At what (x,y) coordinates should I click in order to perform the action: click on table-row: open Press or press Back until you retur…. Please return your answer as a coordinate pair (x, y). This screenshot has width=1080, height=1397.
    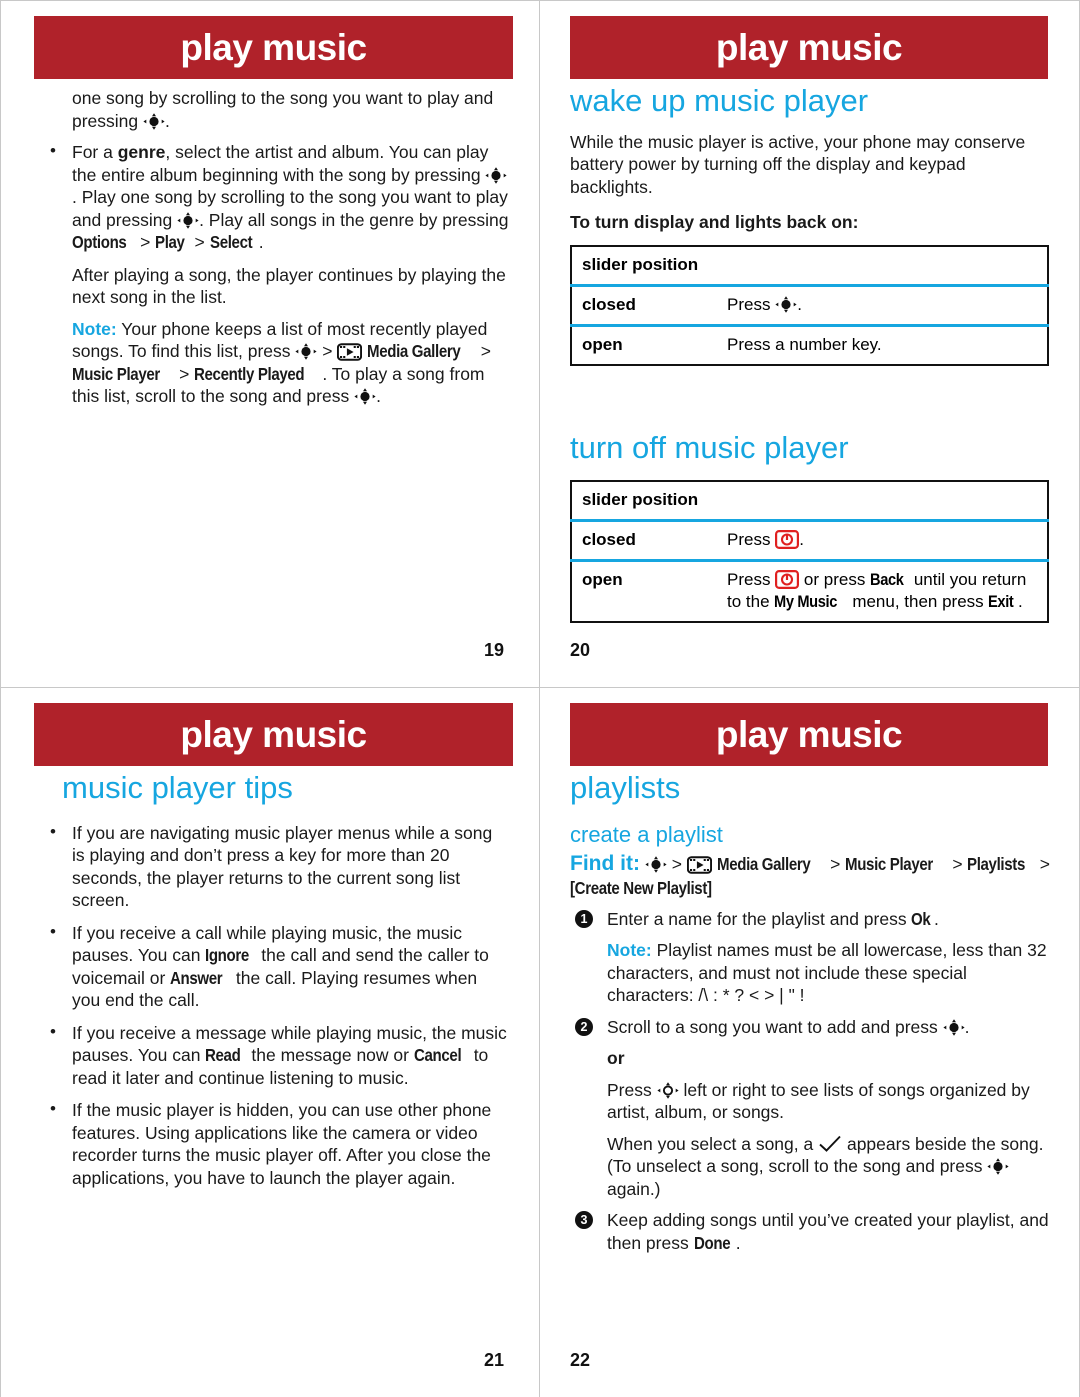
    Looking at the image, I should click on (809, 591).